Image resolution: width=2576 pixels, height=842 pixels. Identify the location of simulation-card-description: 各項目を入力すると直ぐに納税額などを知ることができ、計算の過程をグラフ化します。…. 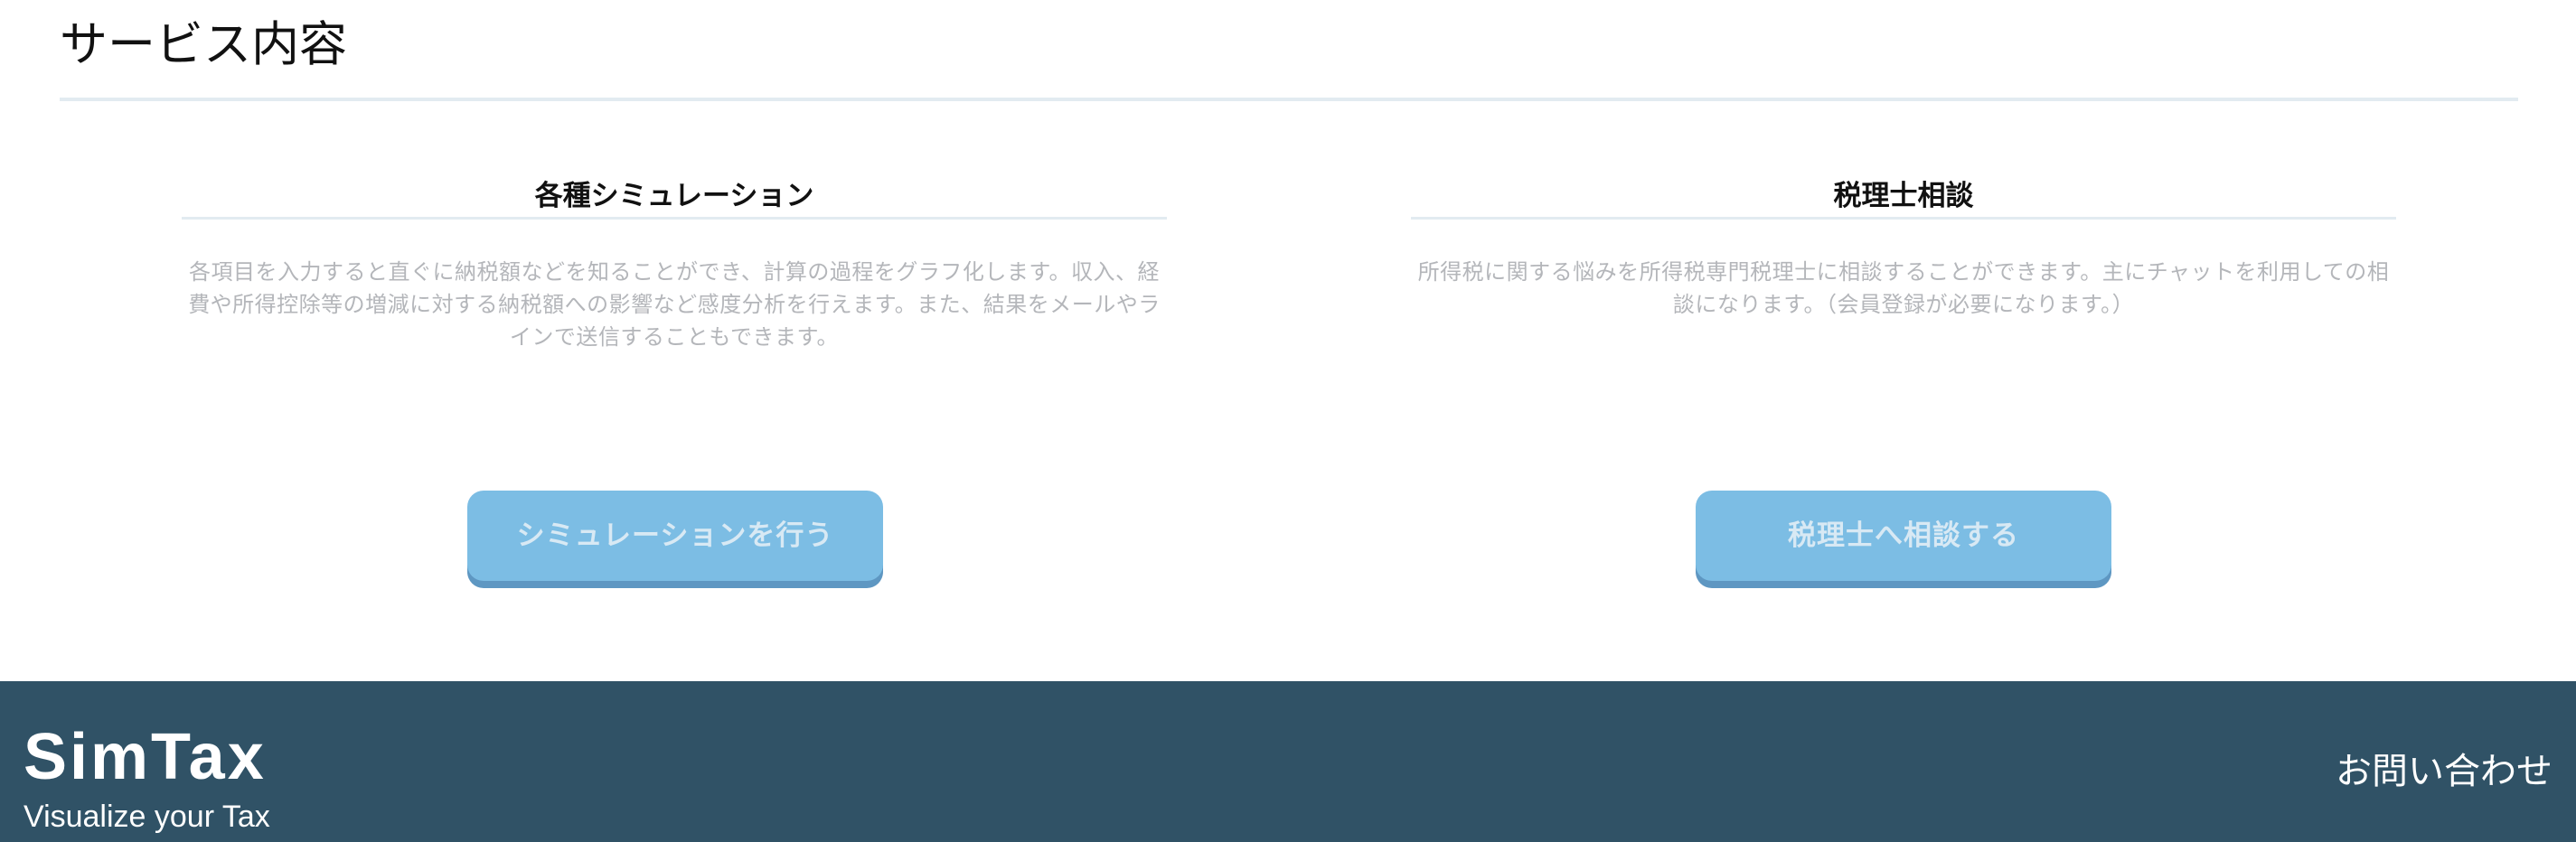
(674, 304).